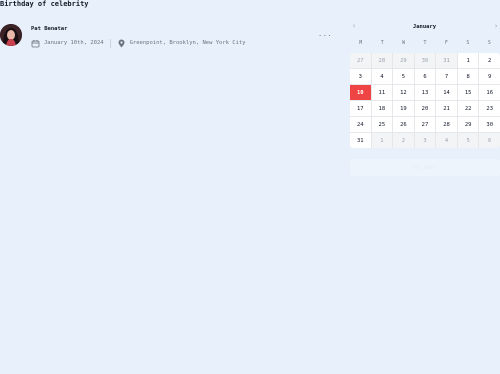  Describe the element at coordinates (489, 108) in the screenshot. I see `calendar-day: 23` at that location.